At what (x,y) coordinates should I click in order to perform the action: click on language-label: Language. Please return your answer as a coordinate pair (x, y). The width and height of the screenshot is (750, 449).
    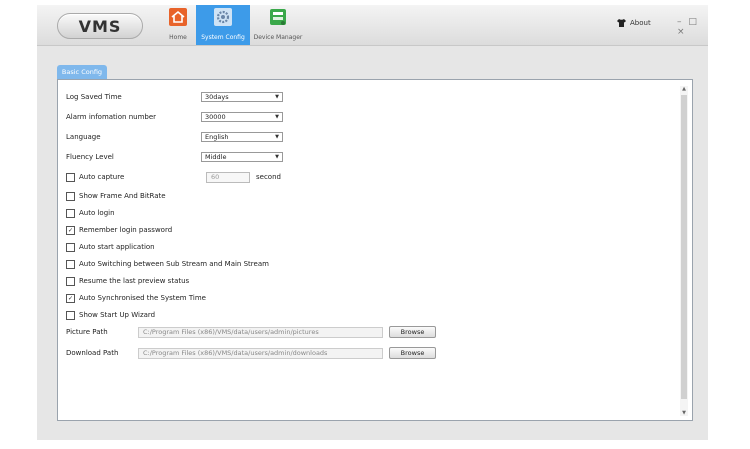
    Looking at the image, I should click on (83, 137).